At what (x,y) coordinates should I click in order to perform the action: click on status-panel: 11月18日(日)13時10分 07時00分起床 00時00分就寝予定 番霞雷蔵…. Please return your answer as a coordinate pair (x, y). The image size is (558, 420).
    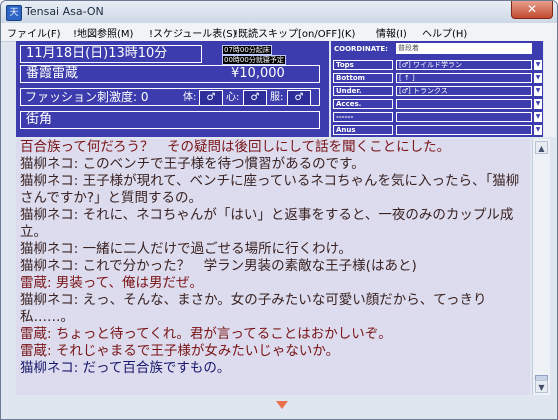
    Looking at the image, I should click on (172, 89).